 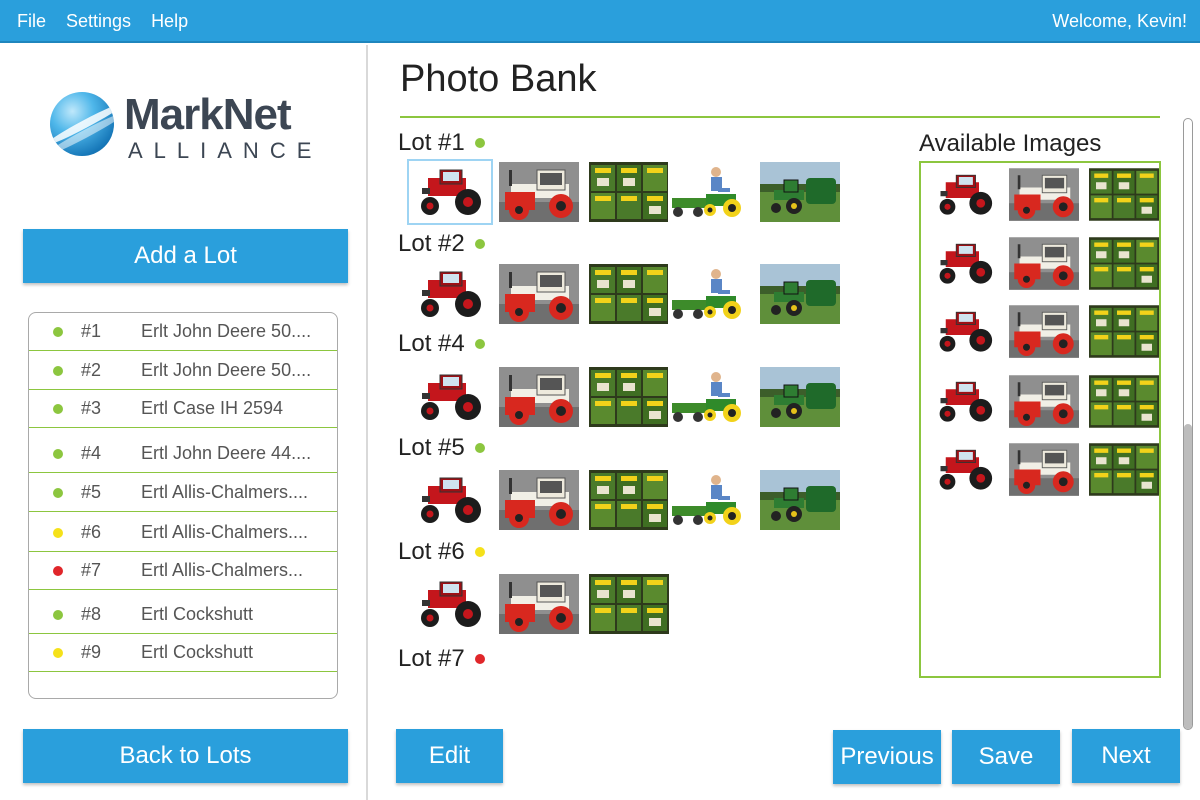 What do you see at coordinates (185, 756) in the screenshot?
I see `back-to-lots-button: Back to Lots` at bounding box center [185, 756].